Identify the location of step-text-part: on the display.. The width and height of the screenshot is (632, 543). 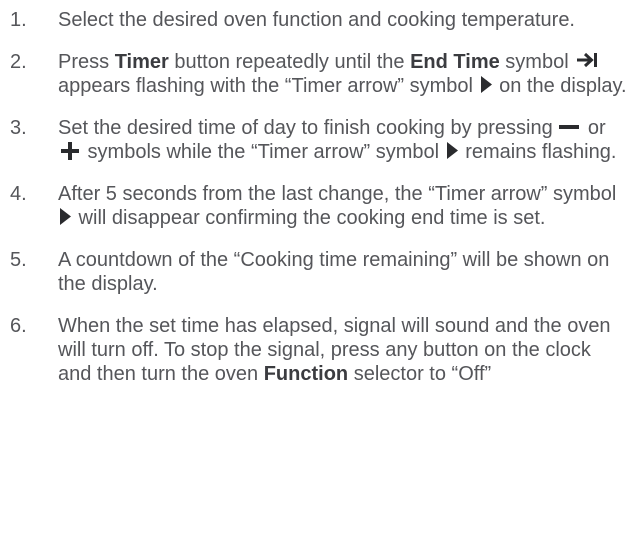
(560, 86).